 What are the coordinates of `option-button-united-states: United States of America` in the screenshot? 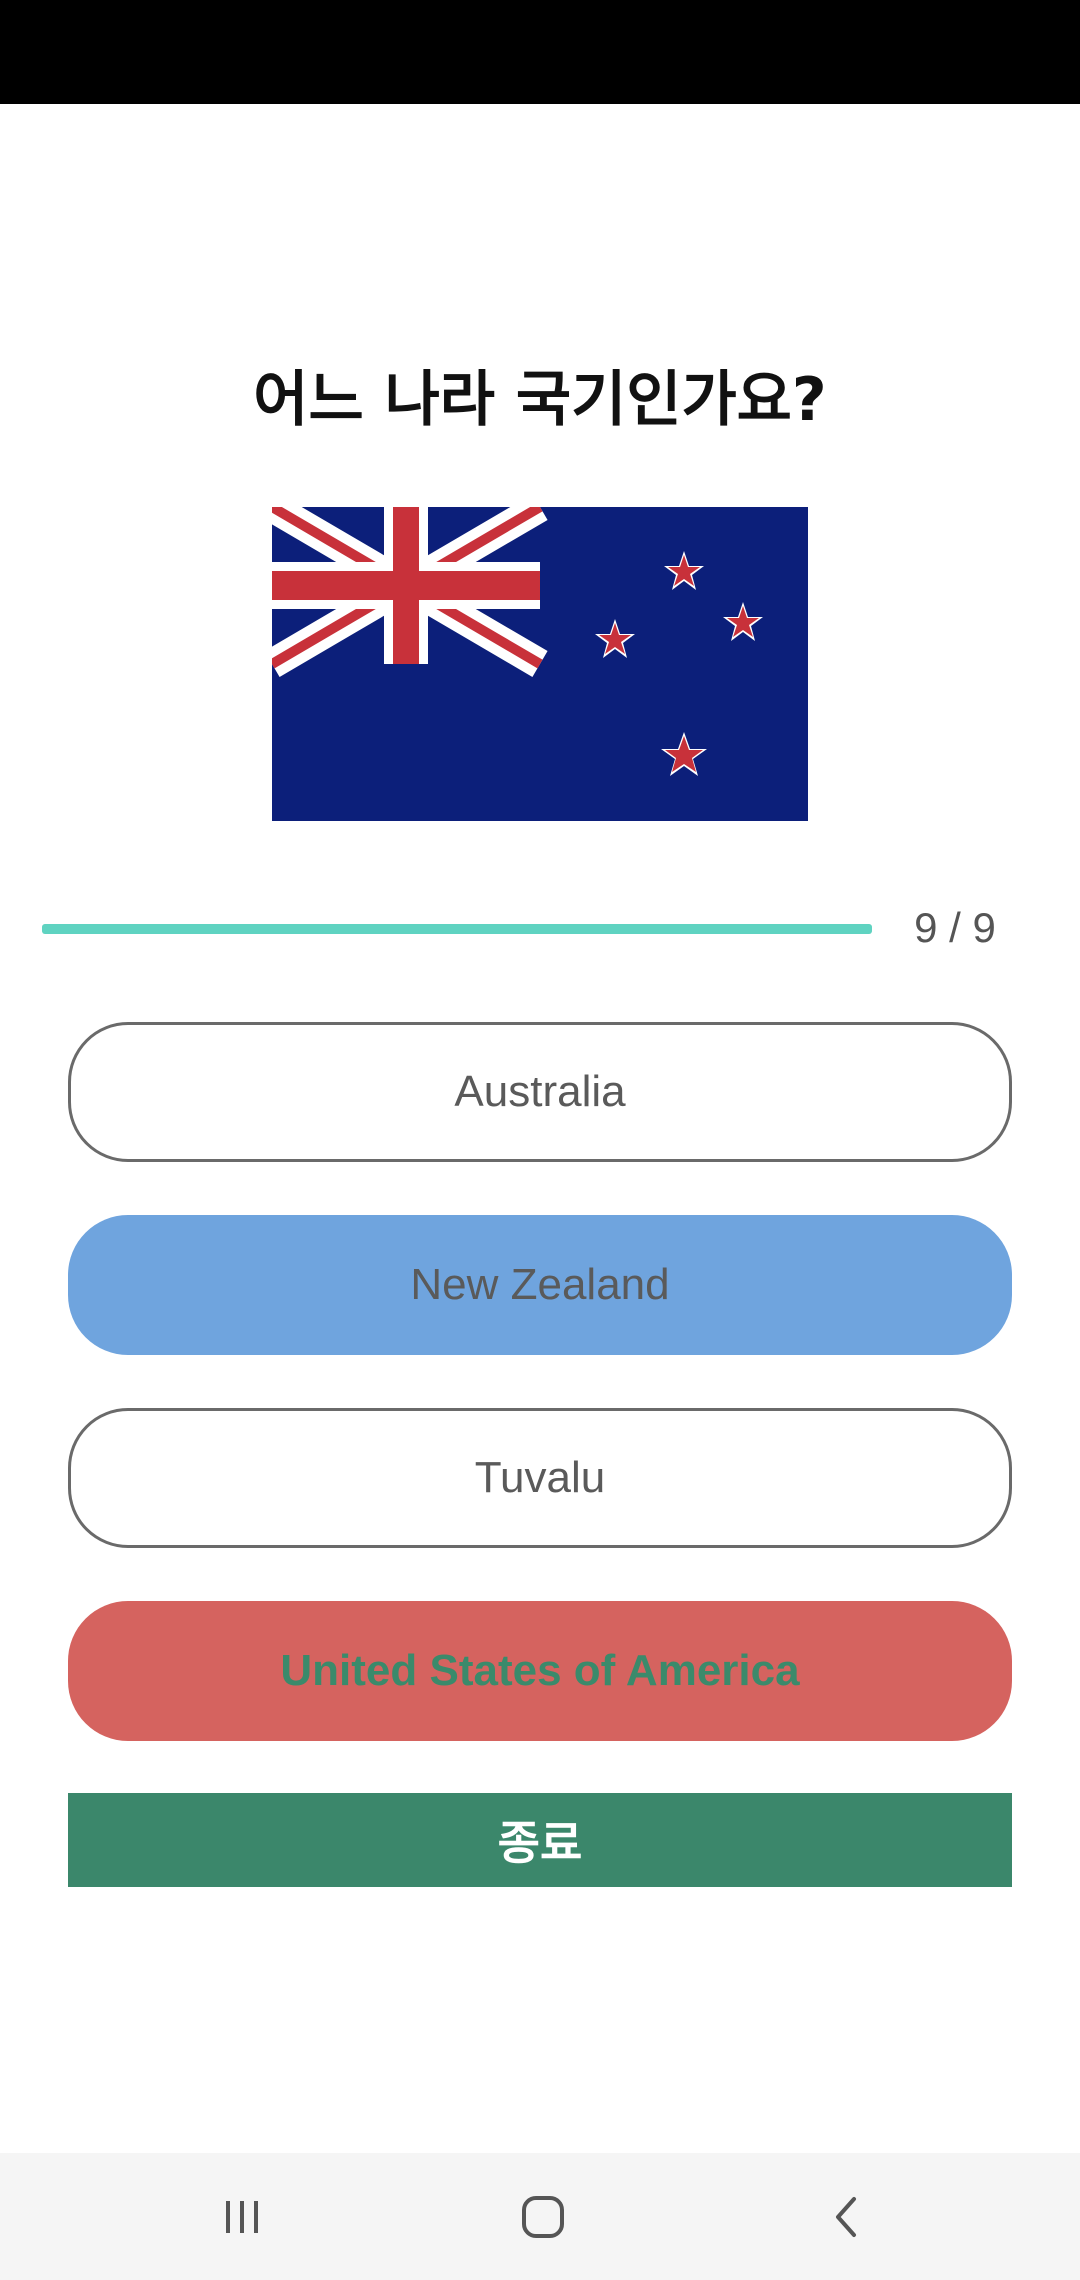 It's located at (540, 1671).